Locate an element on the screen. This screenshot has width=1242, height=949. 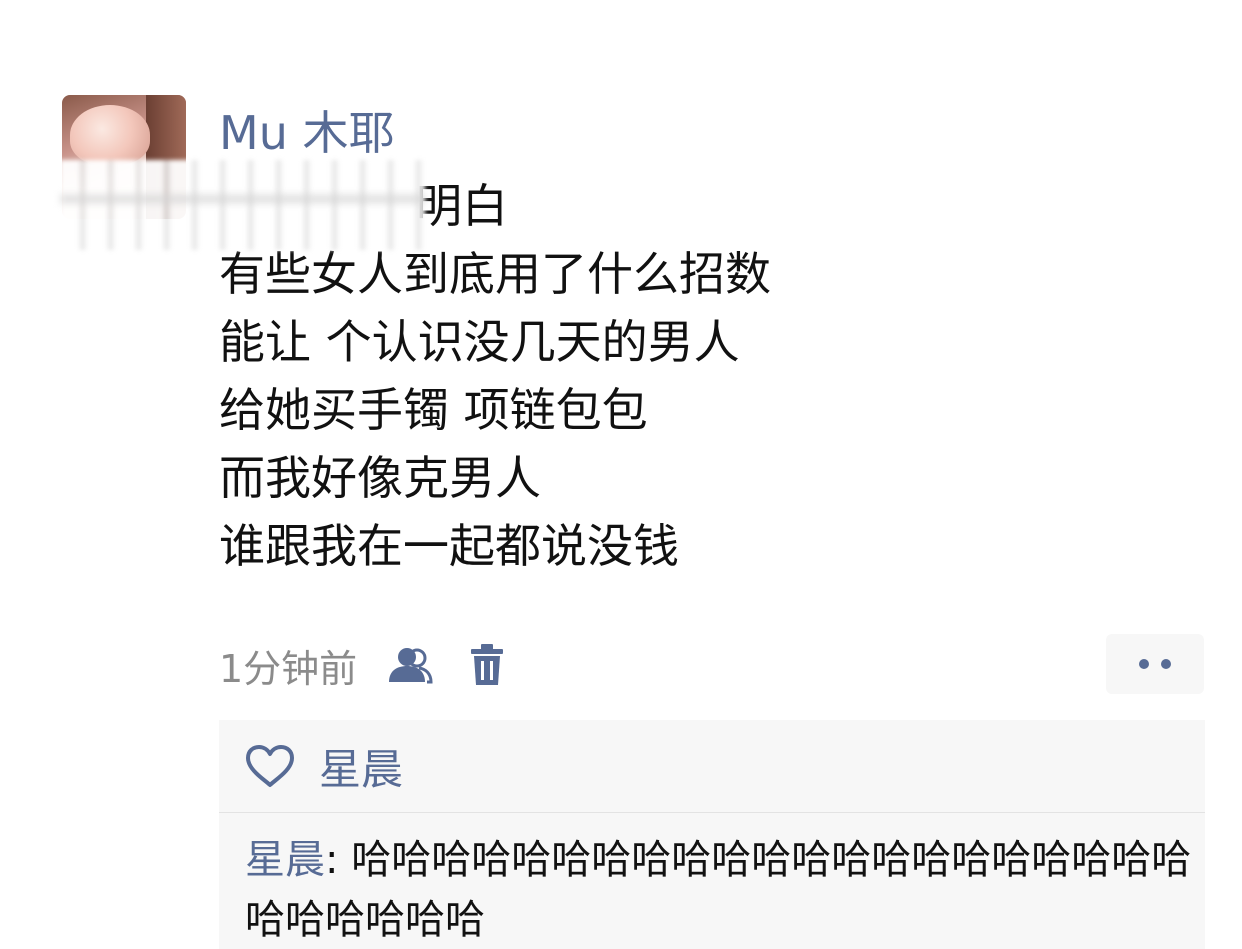
heart-icon is located at coordinates (270, 766).